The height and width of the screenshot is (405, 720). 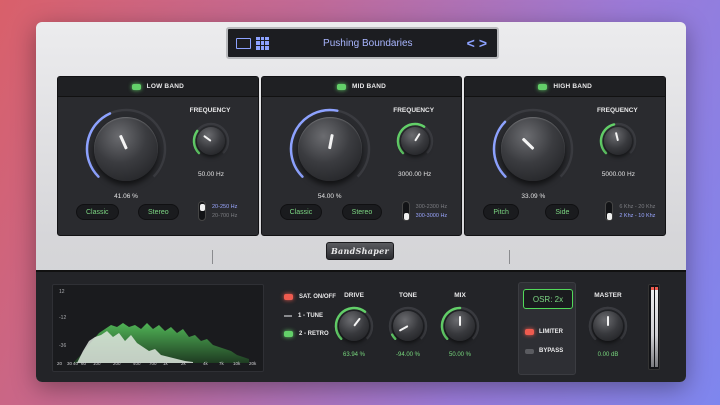 I want to click on limiter-toggle: LIMITER, so click(x=544, y=332).